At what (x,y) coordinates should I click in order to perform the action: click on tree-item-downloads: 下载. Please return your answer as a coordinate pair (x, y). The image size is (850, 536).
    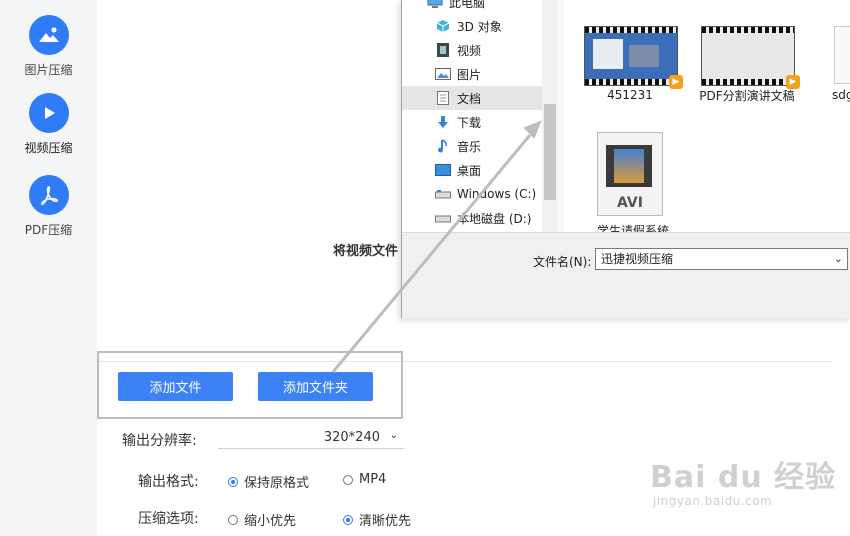
    Looking at the image, I should click on (472, 122).